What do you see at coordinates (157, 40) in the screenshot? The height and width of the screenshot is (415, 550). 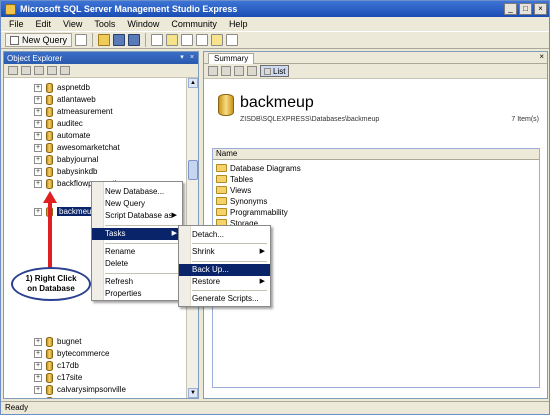 I see `registered-servers-icon` at bounding box center [157, 40].